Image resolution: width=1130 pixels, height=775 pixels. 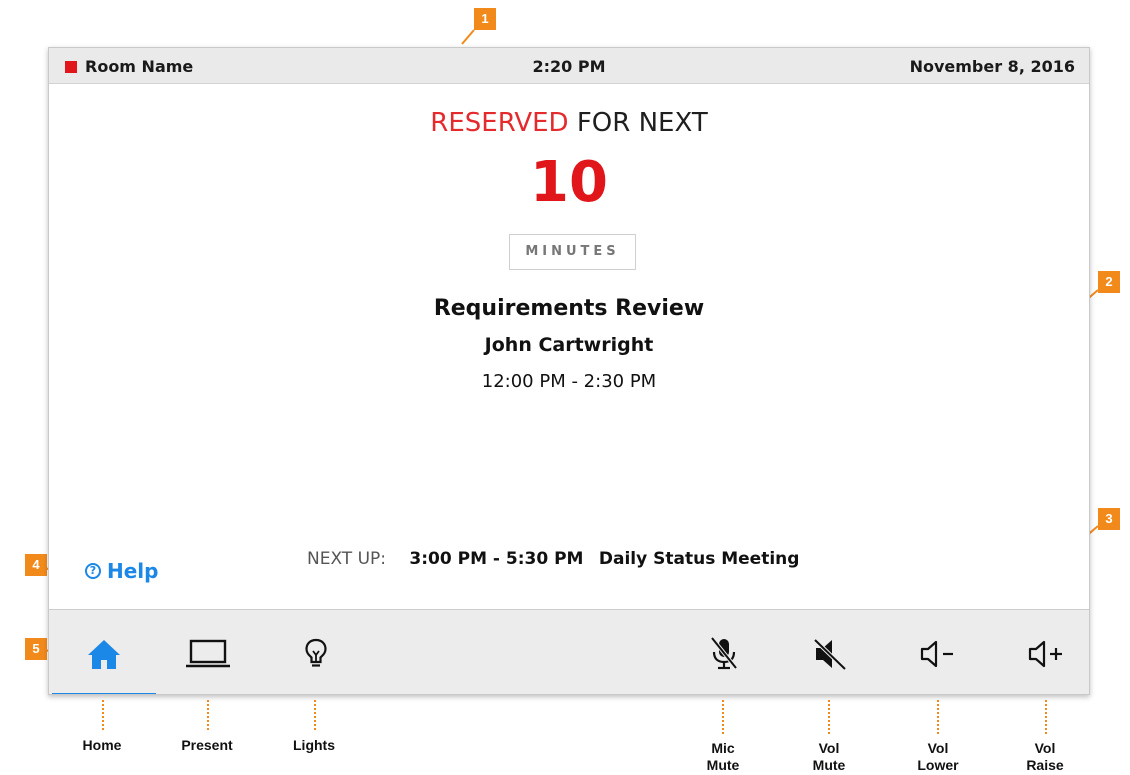 What do you see at coordinates (572, 252) in the screenshot?
I see `minutes-unit-box: MINUTES` at bounding box center [572, 252].